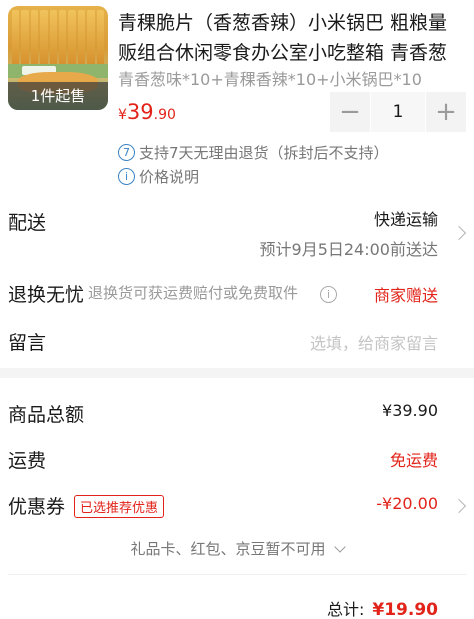 This screenshot has height=619, width=474. I want to click on coupon-label: 优惠券, so click(37, 507).